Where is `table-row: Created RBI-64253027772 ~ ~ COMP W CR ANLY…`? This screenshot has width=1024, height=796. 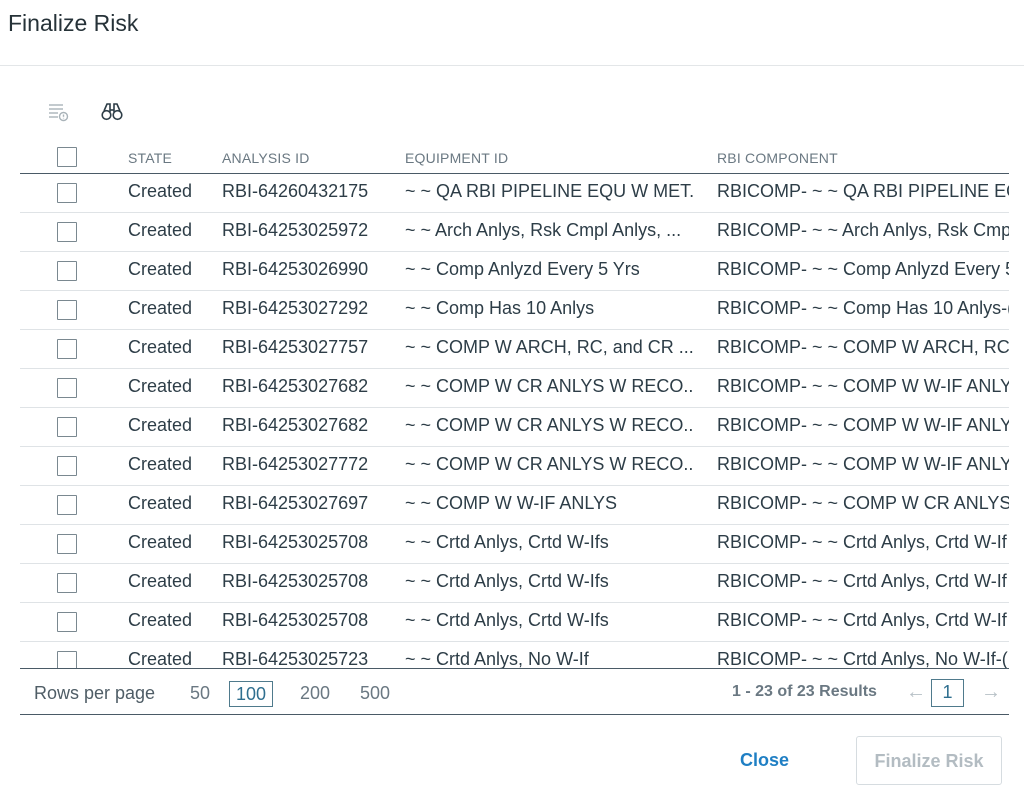
table-row: Created RBI-64253027772 ~ ~ COMP W CR ANLY… is located at coordinates (514, 466).